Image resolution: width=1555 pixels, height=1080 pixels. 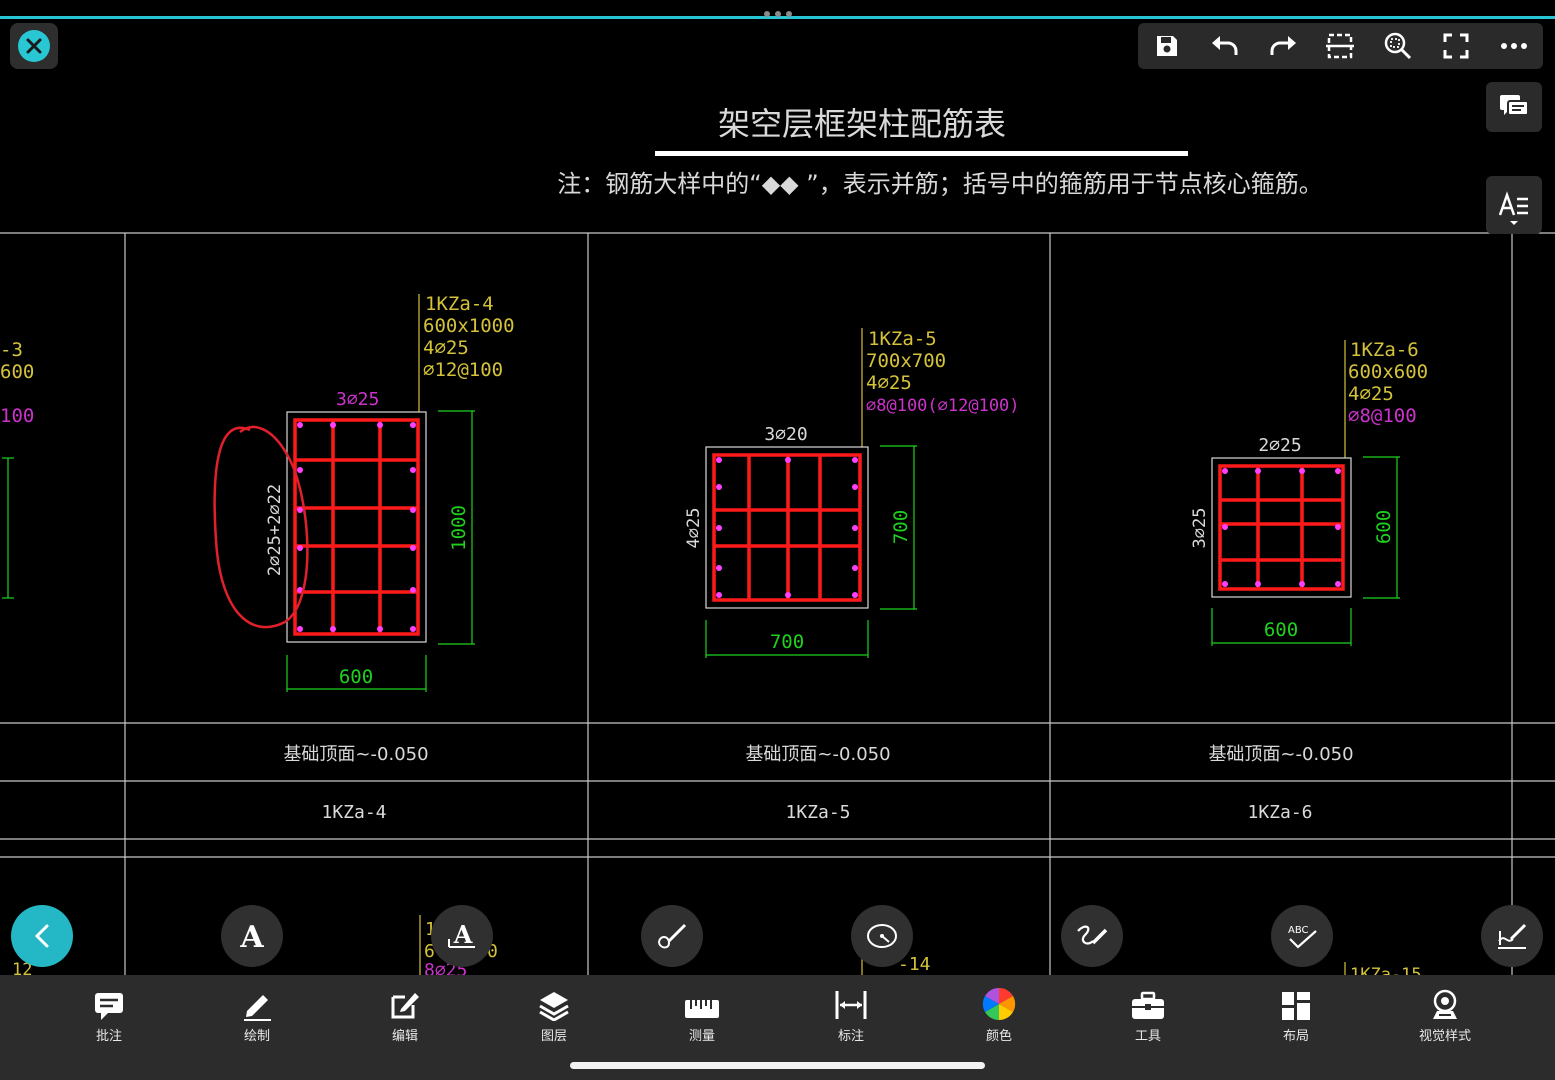 I want to click on spell-check-button: ABC, so click(x=1302, y=936).